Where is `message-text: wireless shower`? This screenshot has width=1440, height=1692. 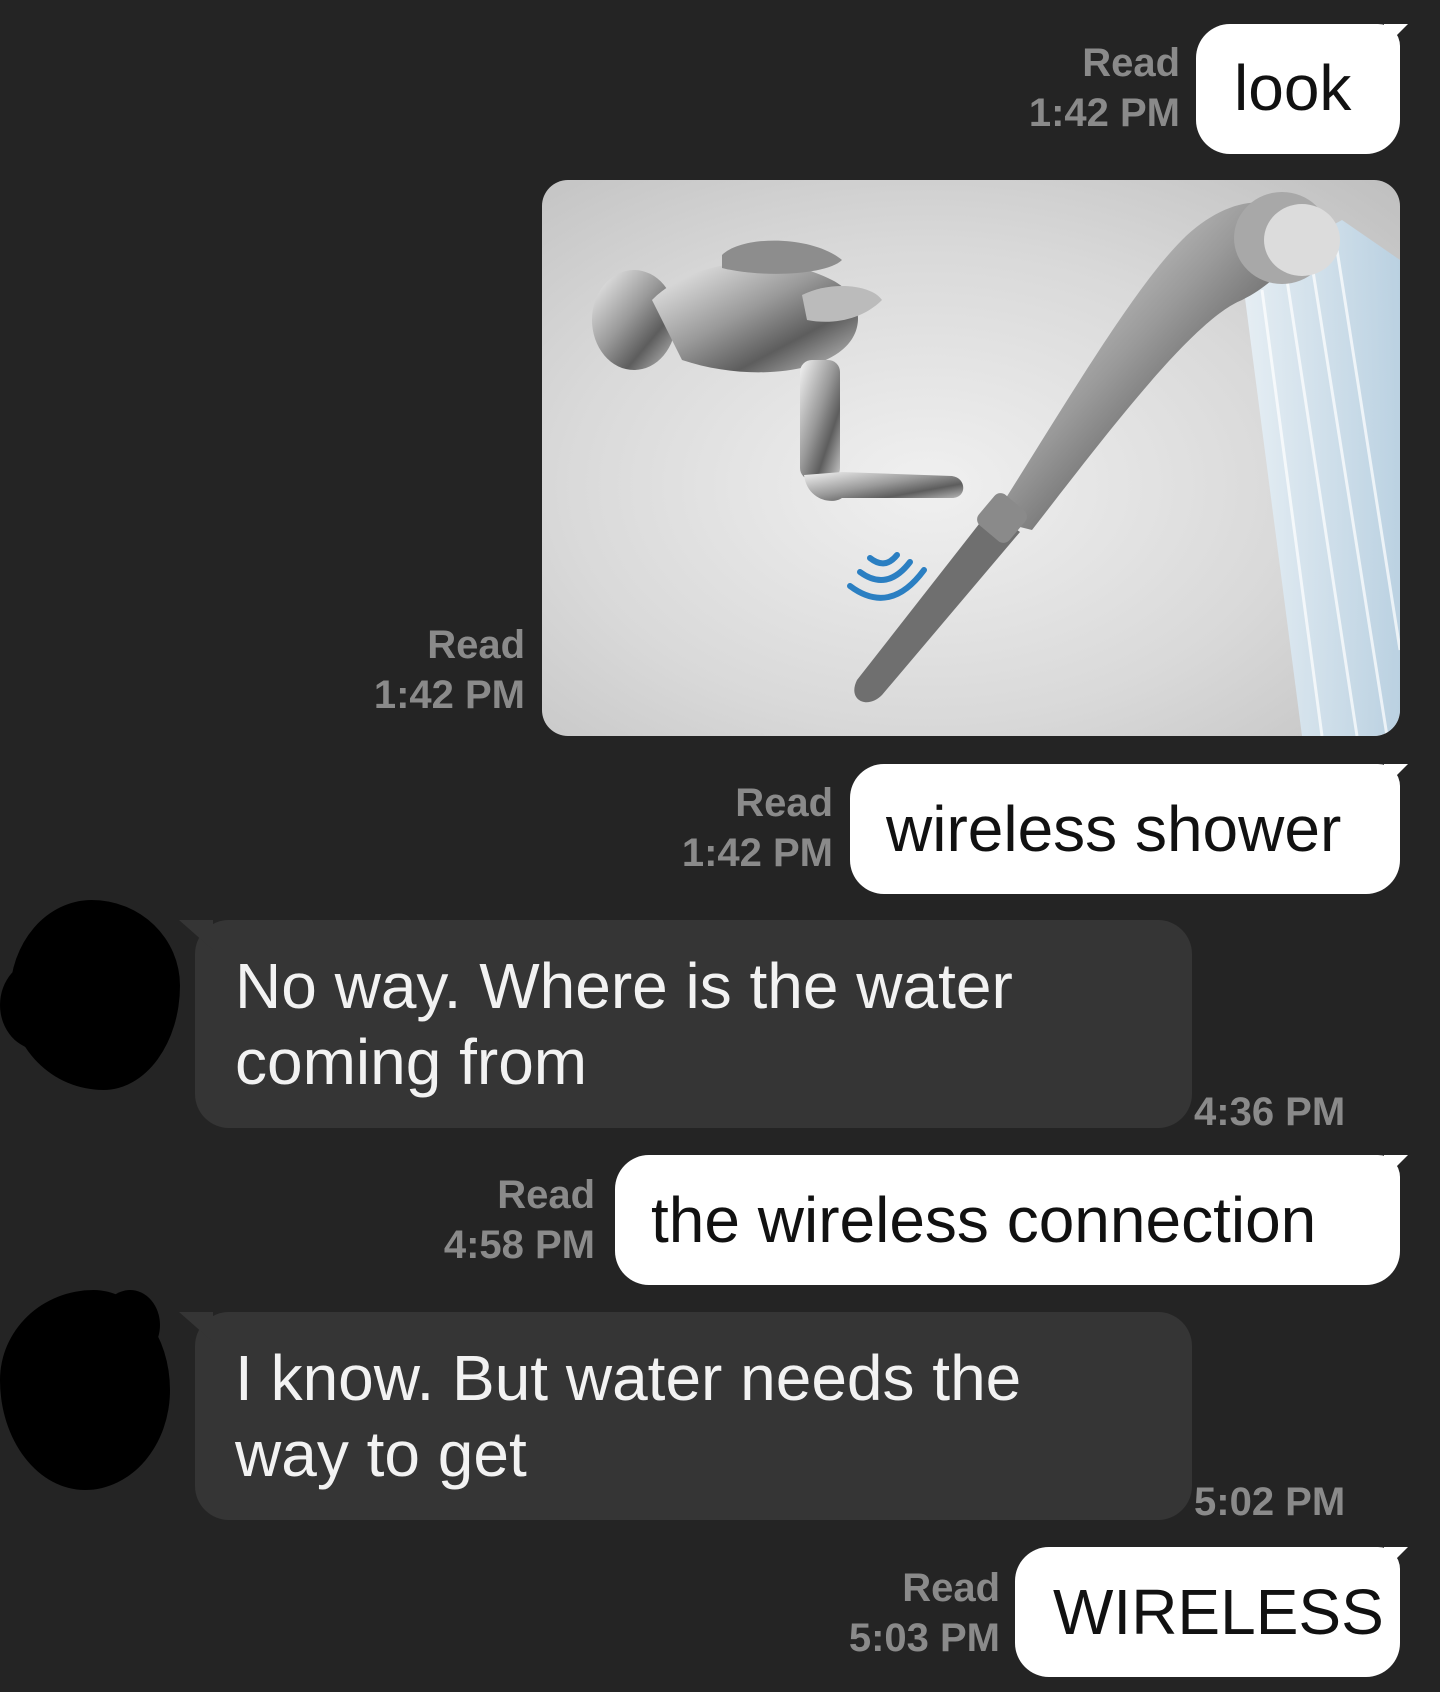 message-text: wireless shower is located at coordinates (1114, 829).